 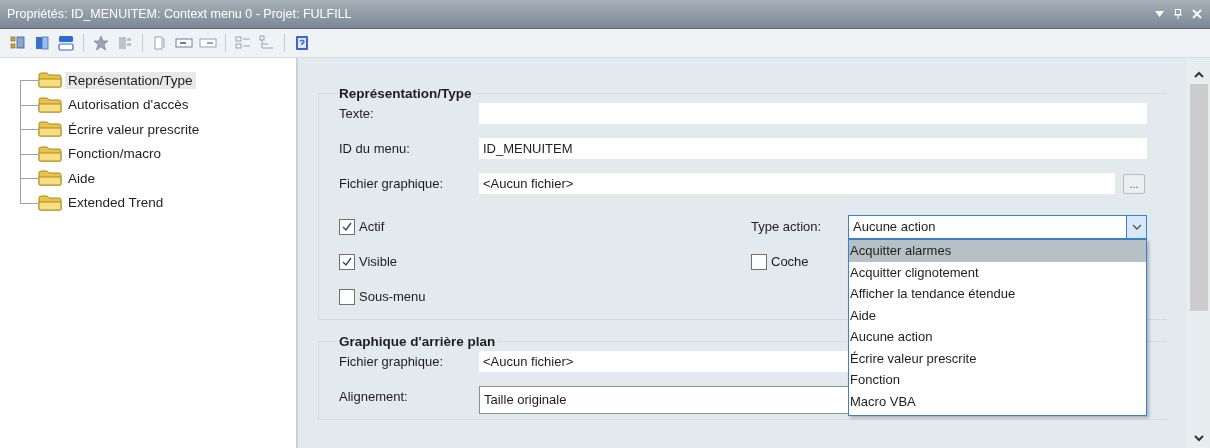 I want to click on field-label: Texte:, so click(x=357, y=113).